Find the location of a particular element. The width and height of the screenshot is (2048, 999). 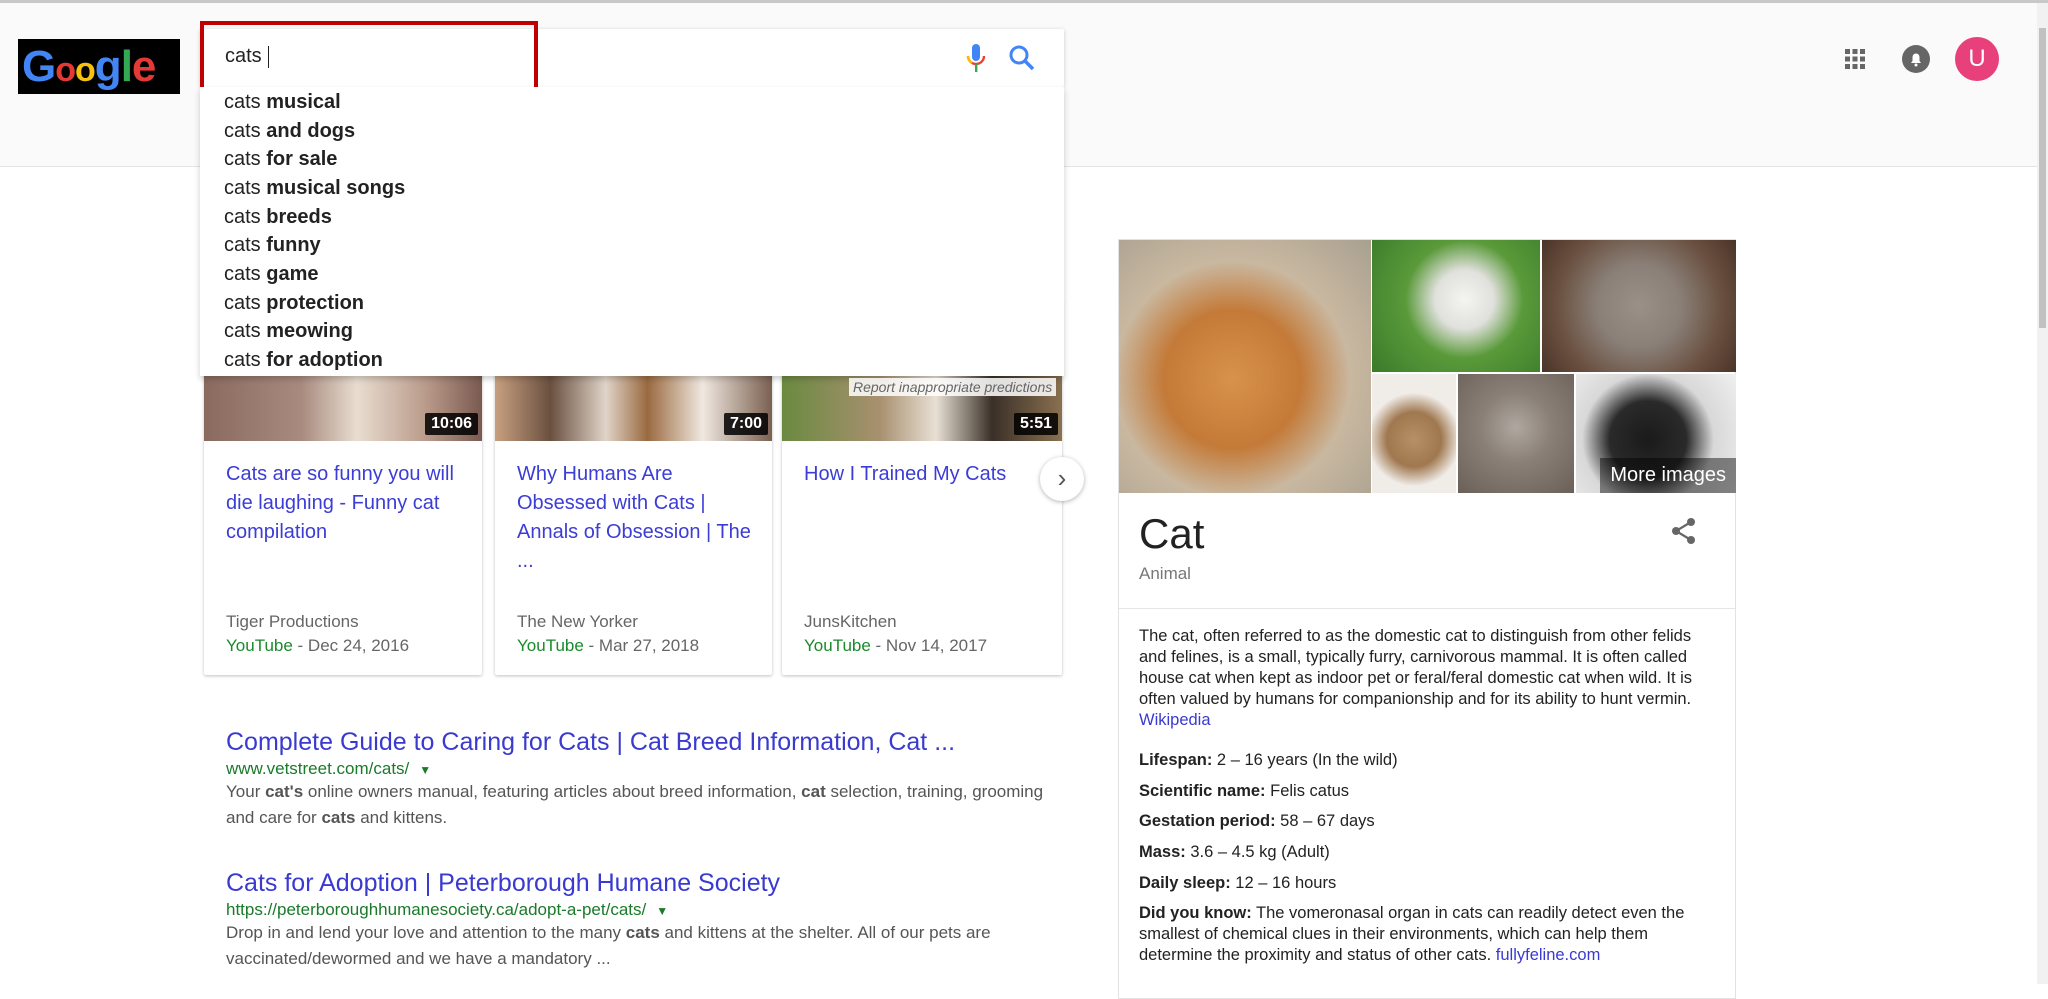

fact-mass: Mass: 3.6 – 4.5 kg (Adult) is located at coordinates (1234, 852).